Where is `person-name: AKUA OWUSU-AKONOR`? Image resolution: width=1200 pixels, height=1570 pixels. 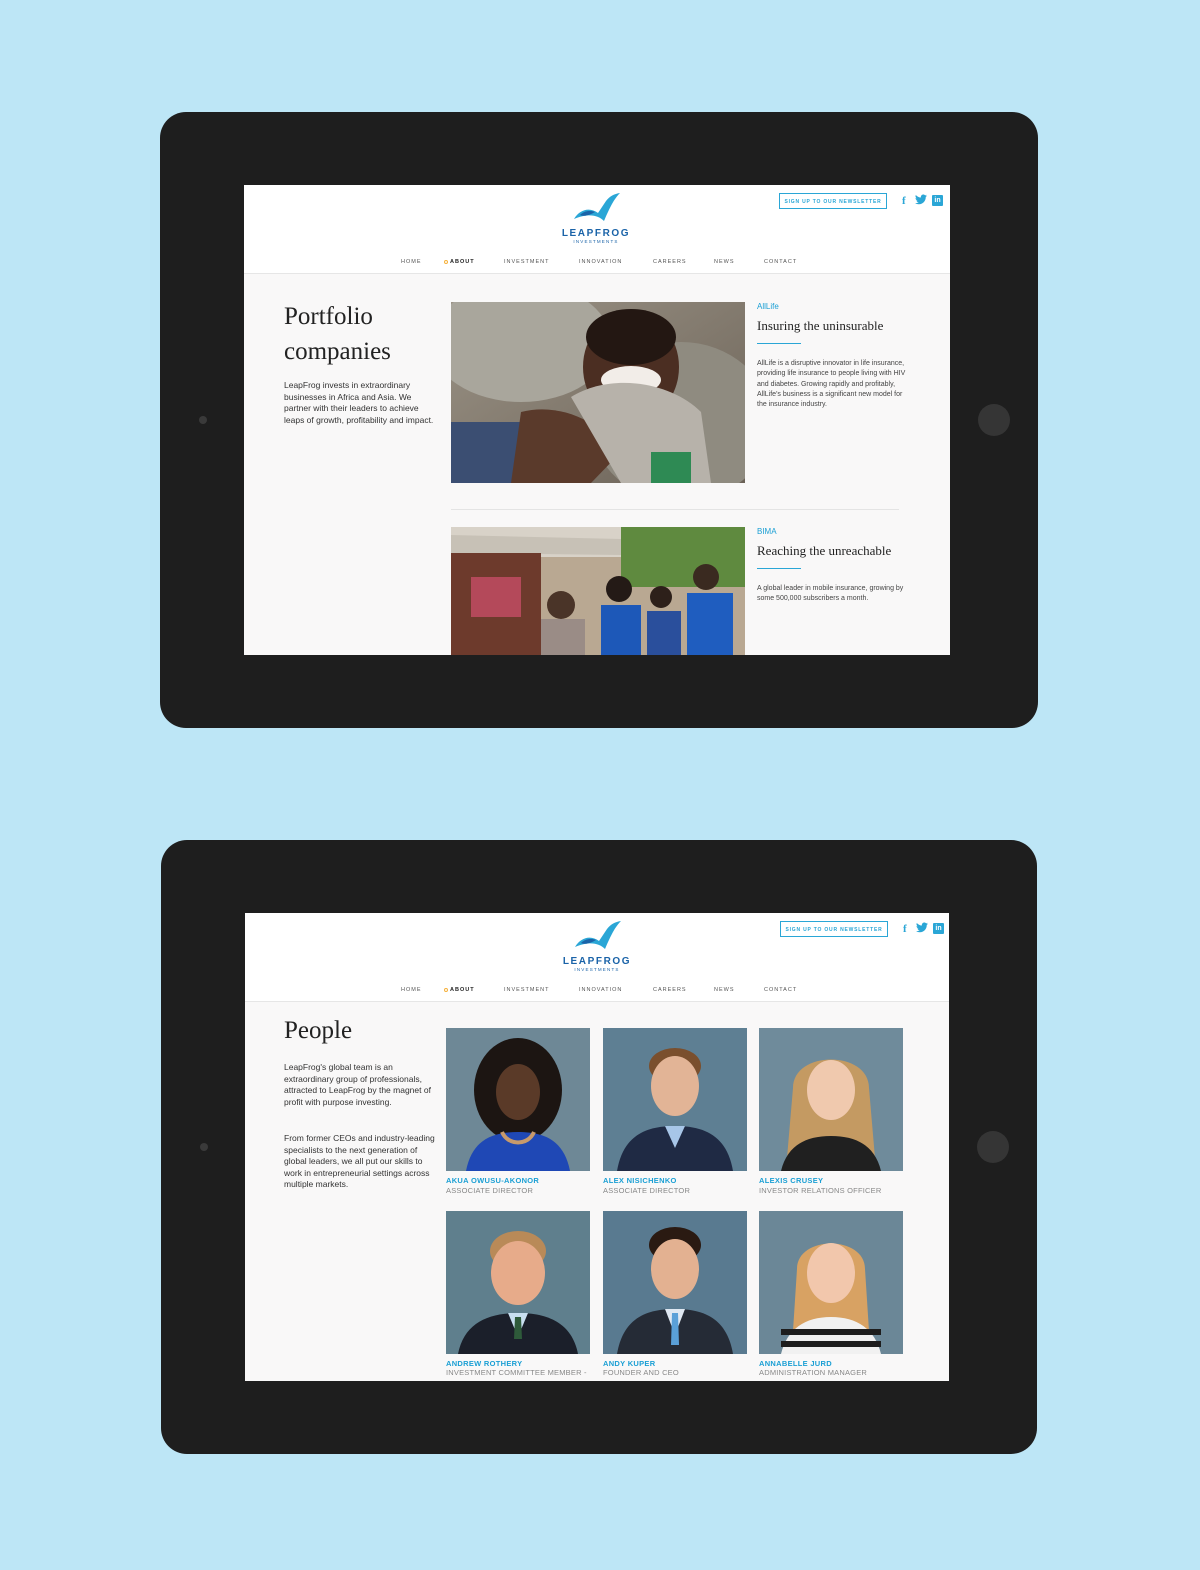 person-name: AKUA OWUSU-AKONOR is located at coordinates (492, 1180).